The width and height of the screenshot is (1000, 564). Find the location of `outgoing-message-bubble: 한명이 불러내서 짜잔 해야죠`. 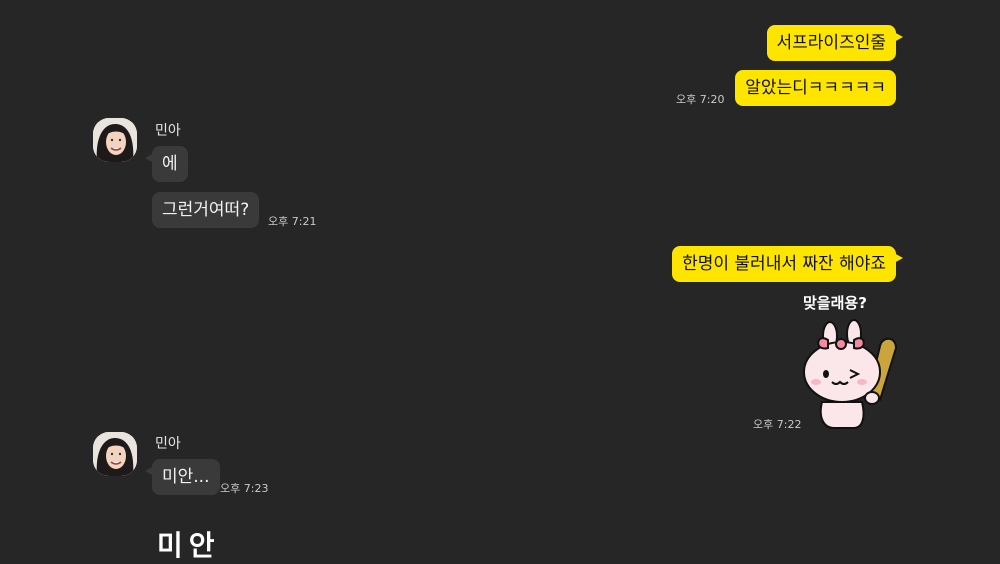

outgoing-message-bubble: 한명이 불러내서 짜잔 해야죠 is located at coordinates (787, 264).